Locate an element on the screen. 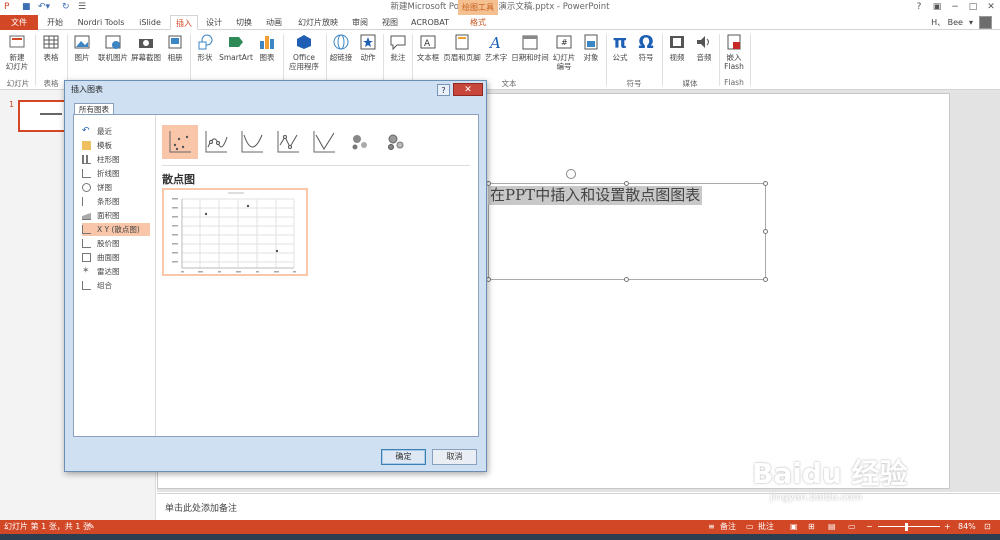 This screenshot has height=540, width=1000. textbox-button: A 文本框 is located at coordinates (428, 55).